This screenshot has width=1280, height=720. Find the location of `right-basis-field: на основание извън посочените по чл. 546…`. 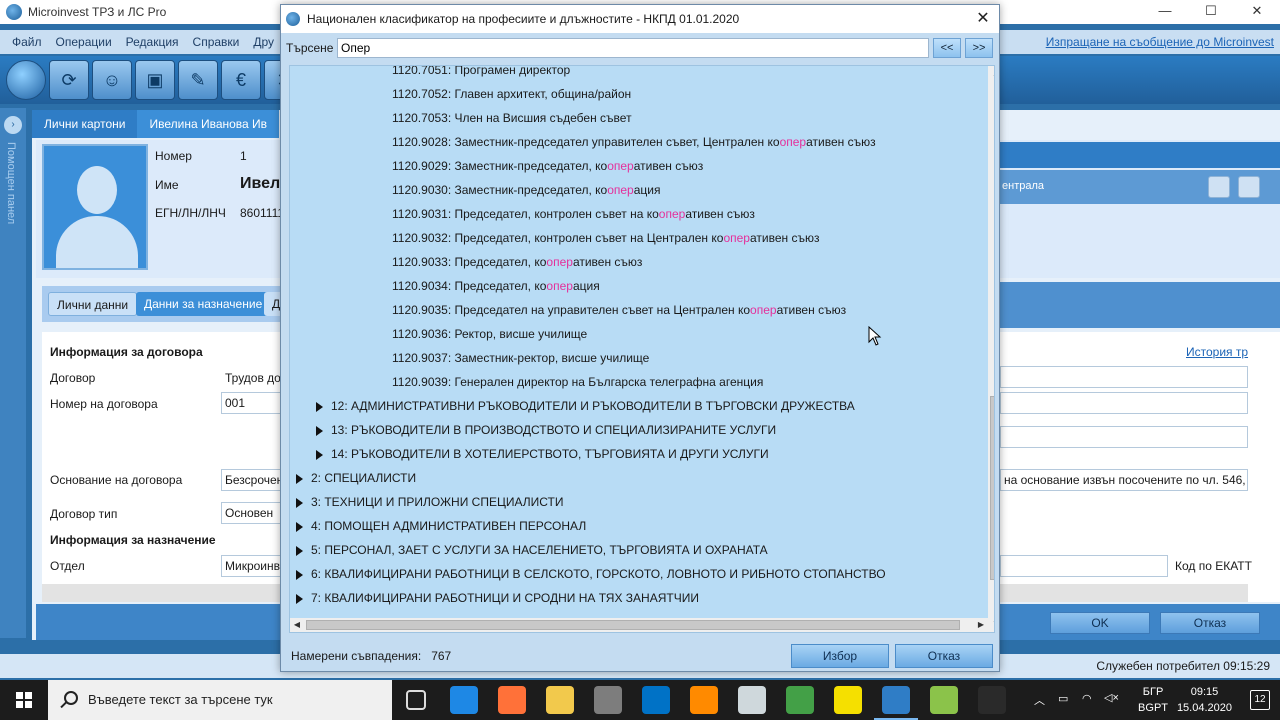

right-basis-field: на основание извън посочените по чл. 546… is located at coordinates (1124, 480).